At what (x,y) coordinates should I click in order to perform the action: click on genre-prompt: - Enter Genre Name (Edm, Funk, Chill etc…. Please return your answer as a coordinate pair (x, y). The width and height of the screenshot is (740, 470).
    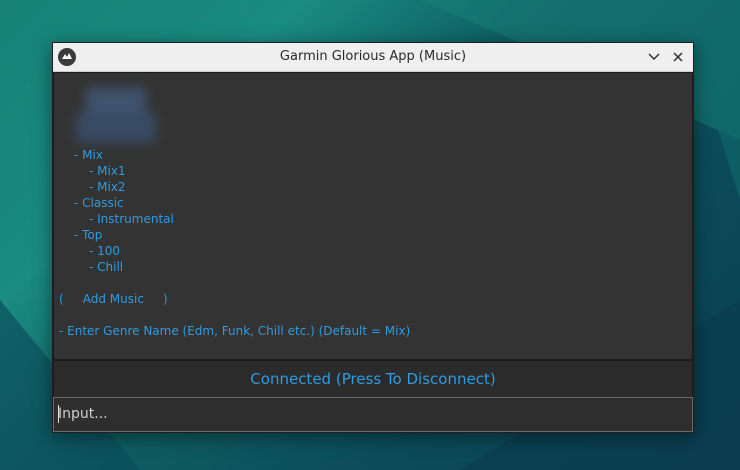
    Looking at the image, I should click on (235, 331).